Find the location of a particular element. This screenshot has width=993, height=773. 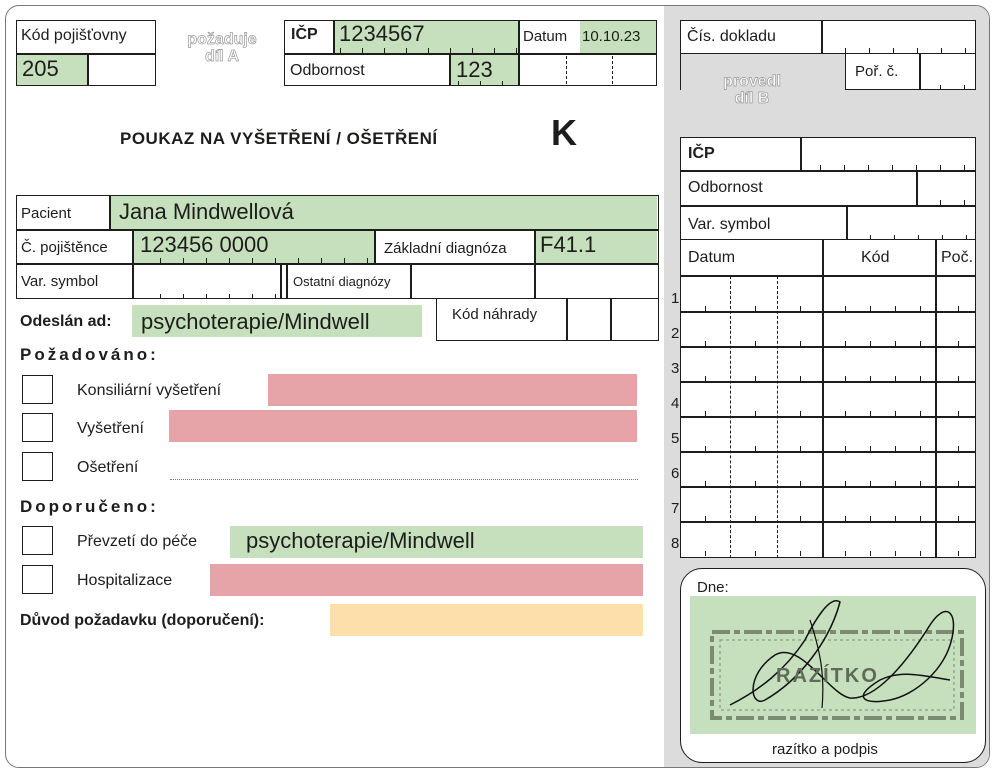

patient-label: Pacient is located at coordinates (46, 213).